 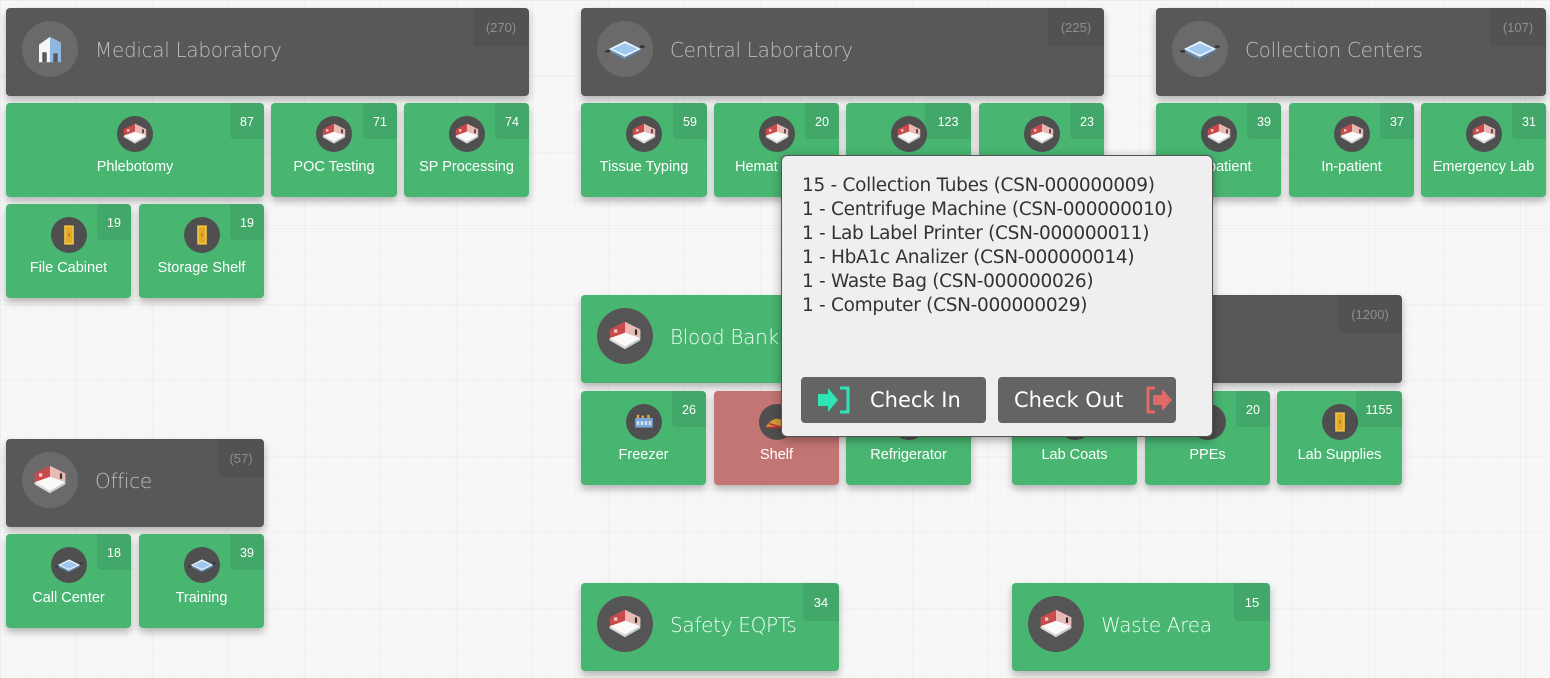 What do you see at coordinates (690, 121) in the screenshot?
I see `tile-count: 59` at bounding box center [690, 121].